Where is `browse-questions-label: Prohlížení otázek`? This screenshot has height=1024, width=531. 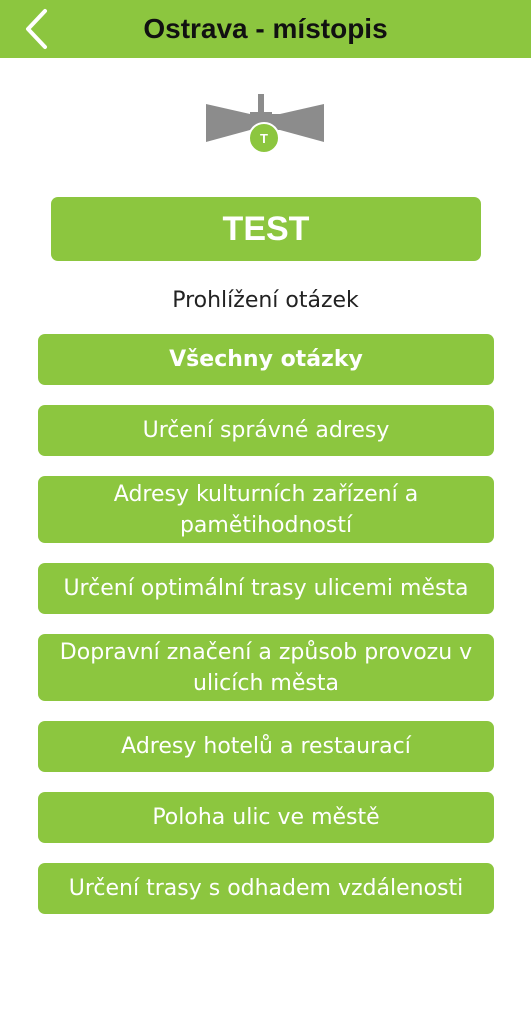
browse-questions-label: Prohlížení otázek is located at coordinates (265, 300).